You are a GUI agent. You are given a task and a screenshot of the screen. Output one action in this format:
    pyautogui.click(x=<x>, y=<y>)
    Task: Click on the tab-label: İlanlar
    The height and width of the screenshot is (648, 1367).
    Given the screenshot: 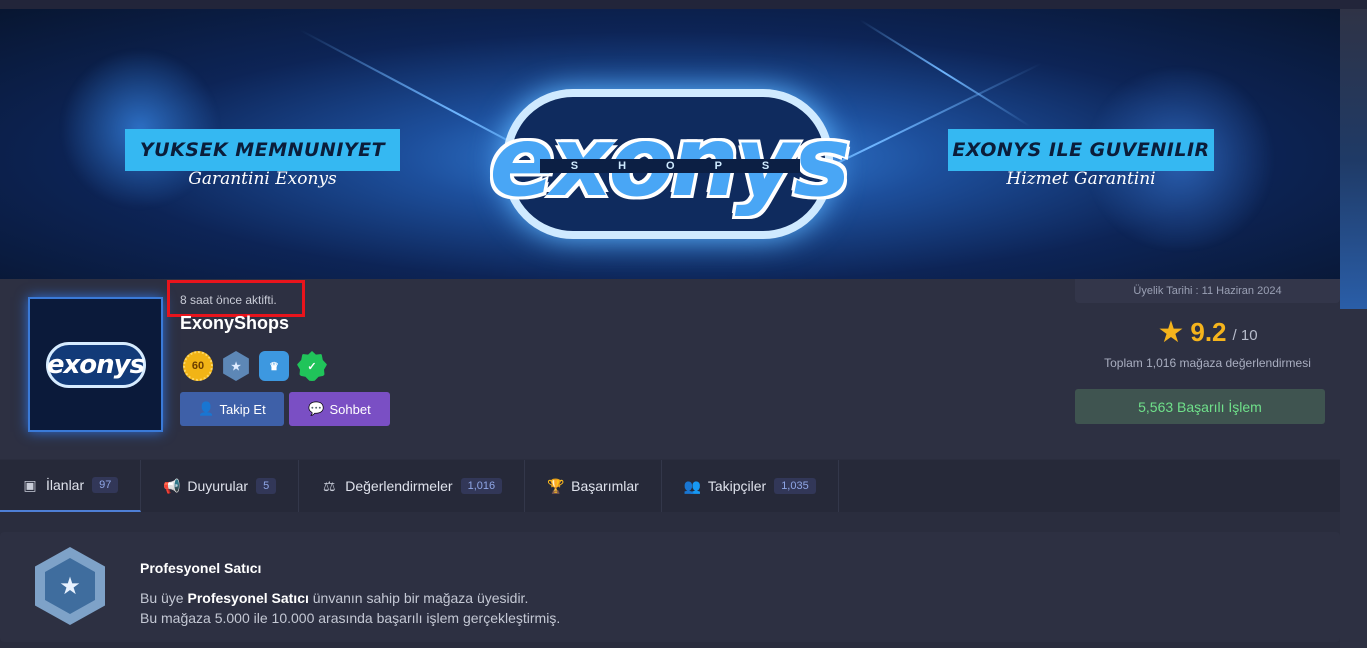 What is the action you would take?
    pyautogui.click(x=65, y=485)
    